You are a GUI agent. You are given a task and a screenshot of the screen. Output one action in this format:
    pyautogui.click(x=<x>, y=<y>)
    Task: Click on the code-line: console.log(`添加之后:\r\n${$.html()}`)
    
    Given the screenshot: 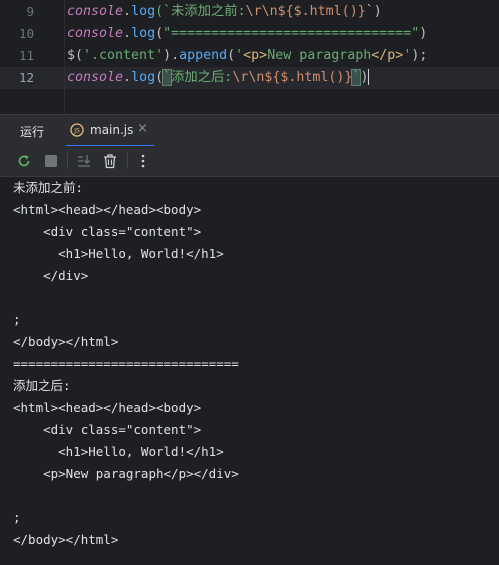 What is the action you would take?
    pyautogui.click(x=218, y=78)
    